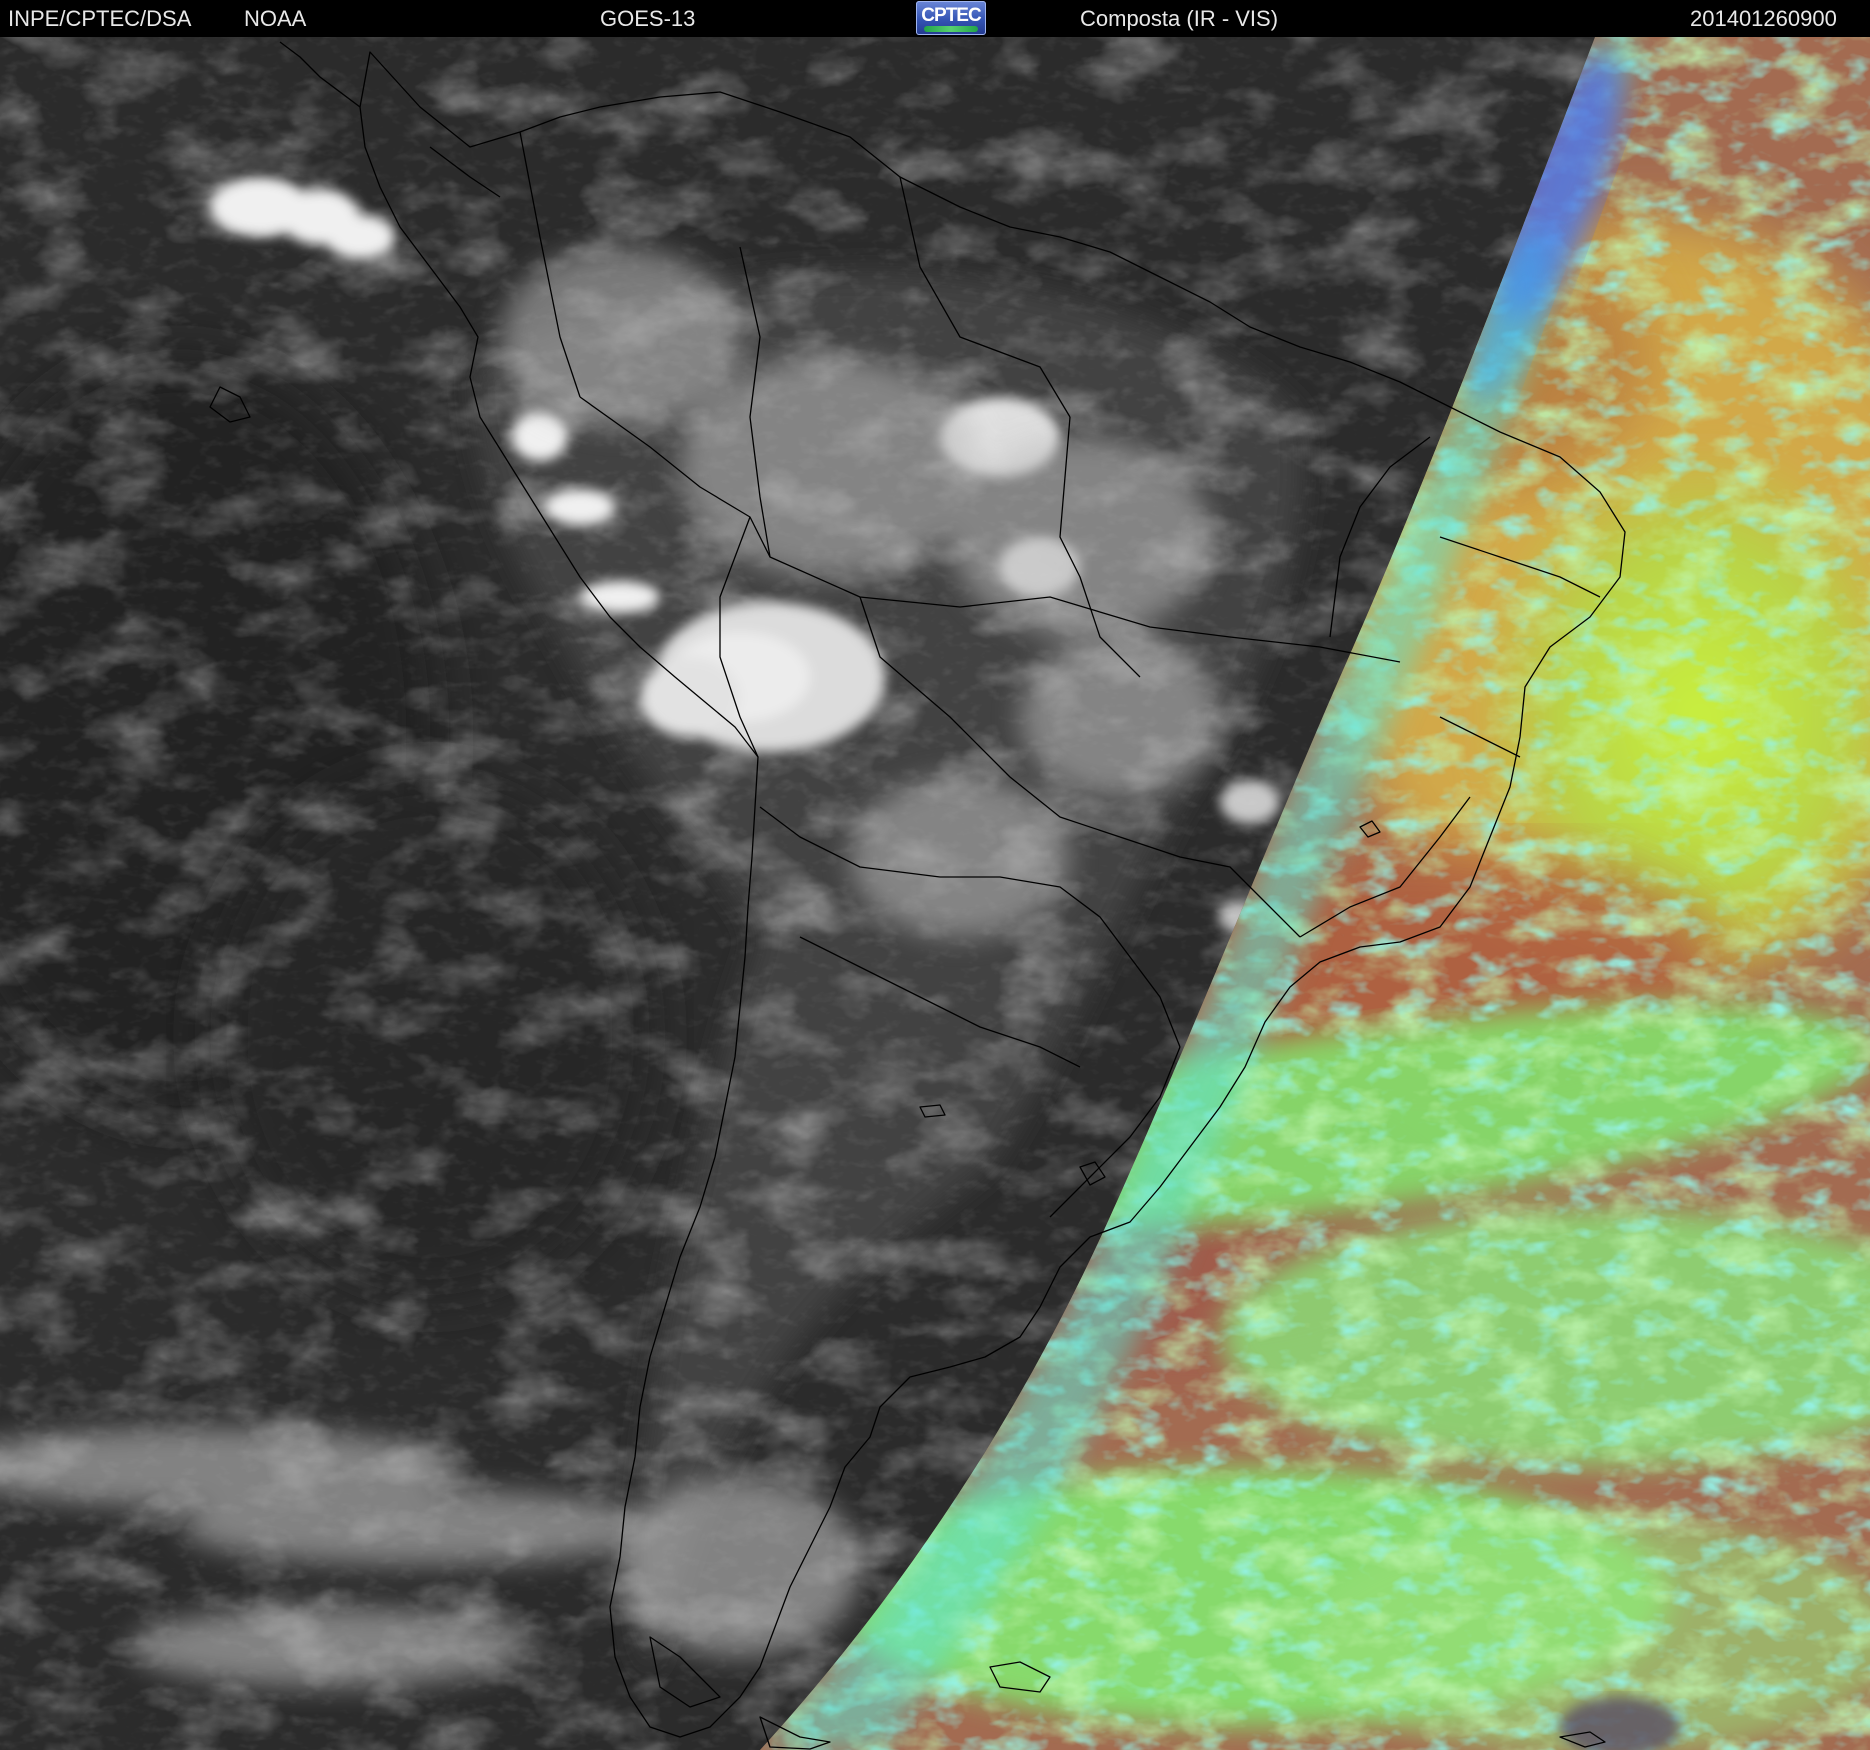  I want to click on agency-label: INPE/CPTEC/DSA, so click(100, 18).